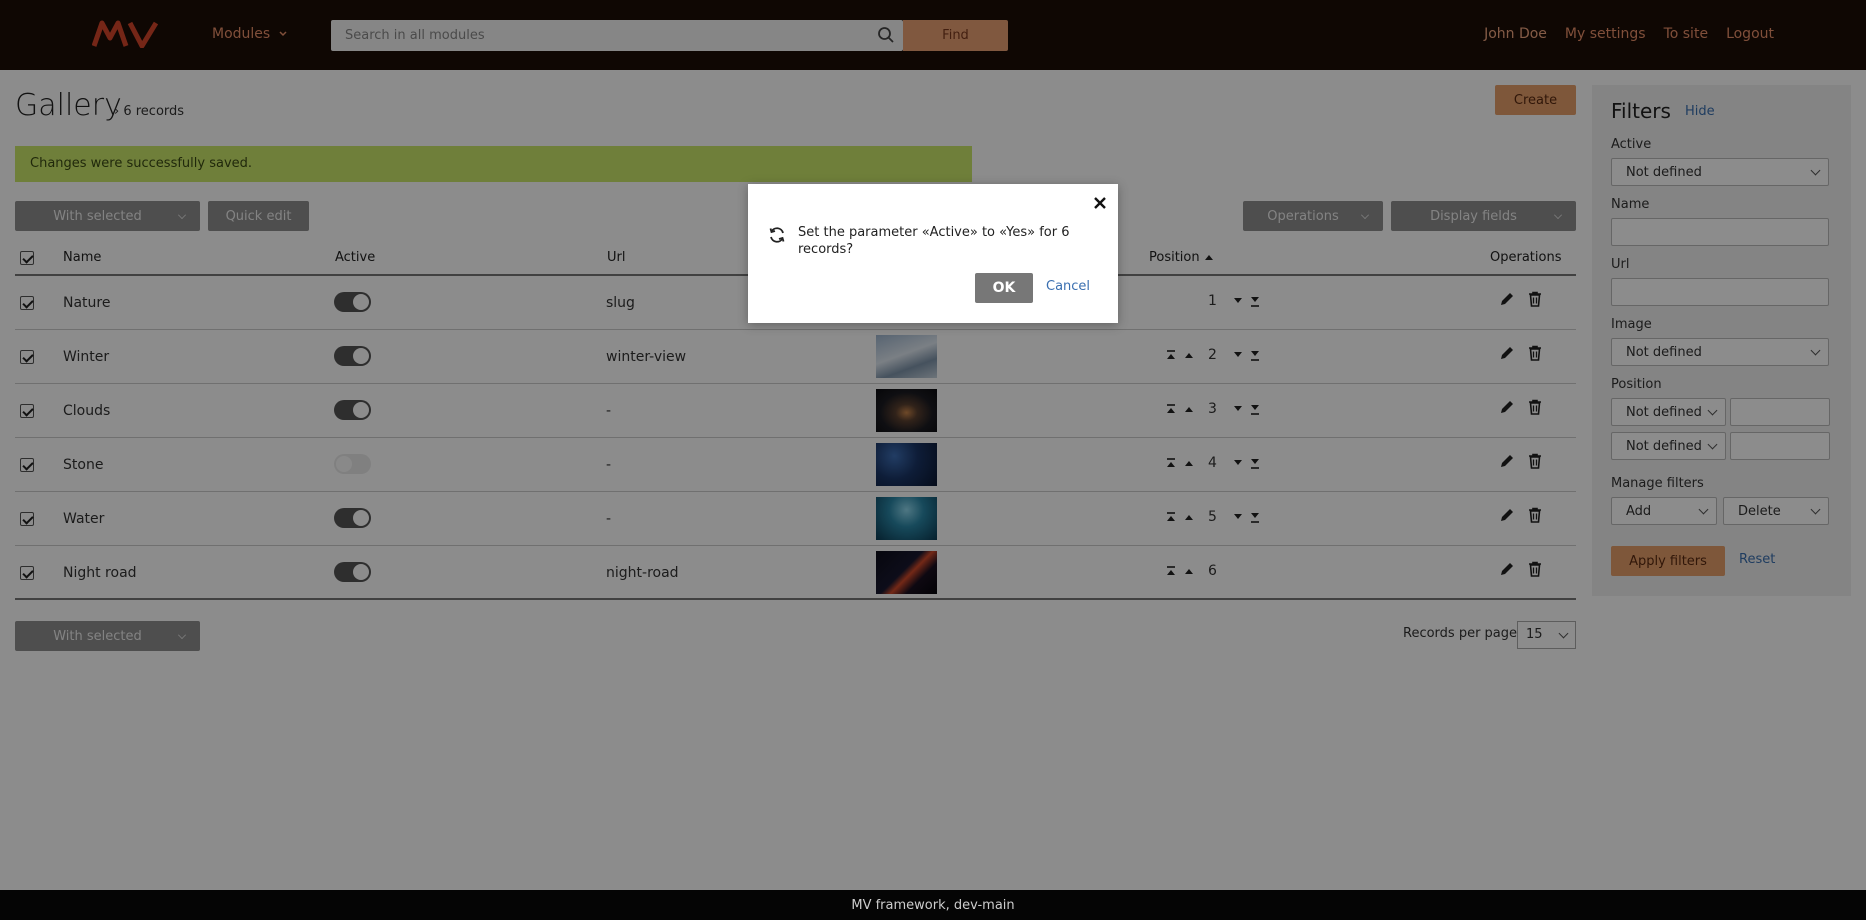 Image resolution: width=1866 pixels, height=920 pixels. What do you see at coordinates (1100, 203) in the screenshot?
I see `close-icon` at bounding box center [1100, 203].